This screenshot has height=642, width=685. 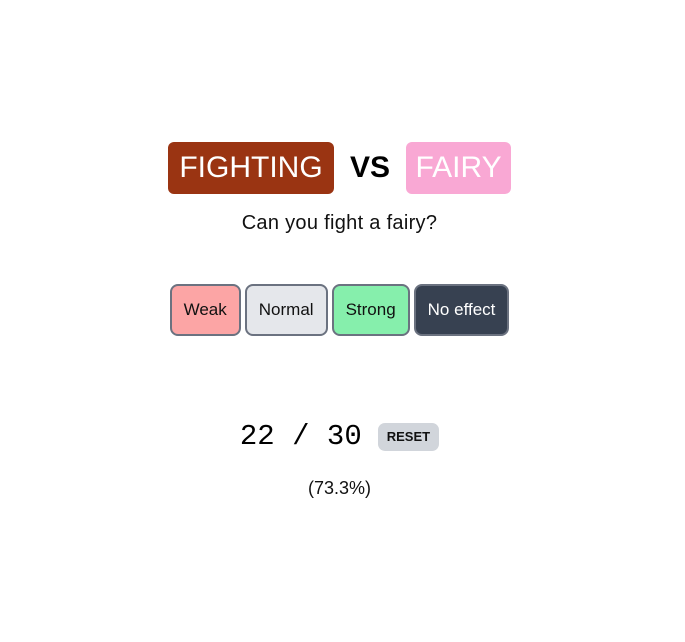 What do you see at coordinates (286, 310) in the screenshot?
I see `answer-normal-button: Normal` at bounding box center [286, 310].